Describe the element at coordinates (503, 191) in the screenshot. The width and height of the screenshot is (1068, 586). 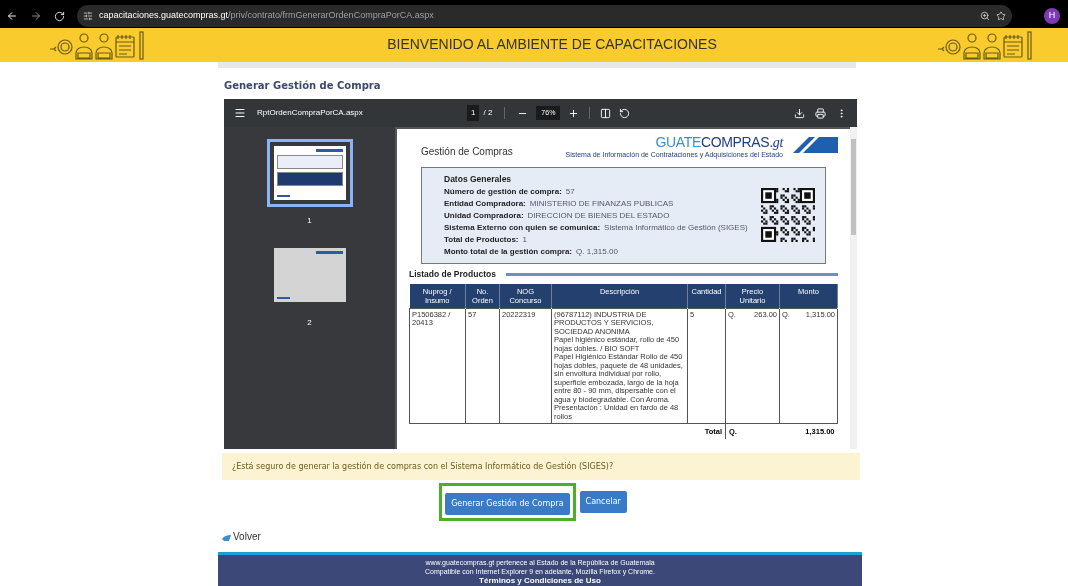
I see `field-label: Número de gestión de compra:` at that location.